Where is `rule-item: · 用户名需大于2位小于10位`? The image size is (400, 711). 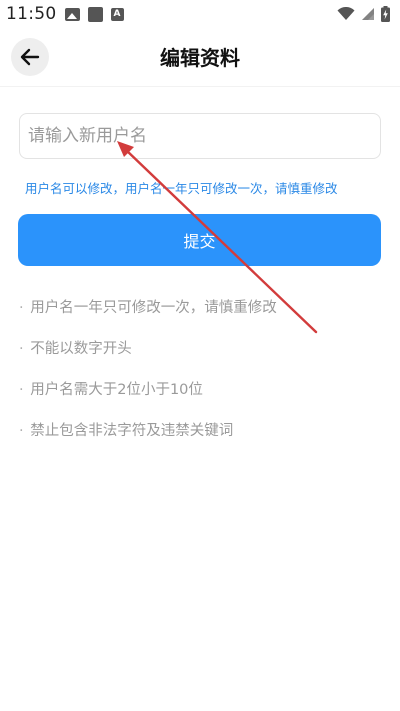 rule-item: · 用户名需大于2位小于10位 is located at coordinates (199, 399).